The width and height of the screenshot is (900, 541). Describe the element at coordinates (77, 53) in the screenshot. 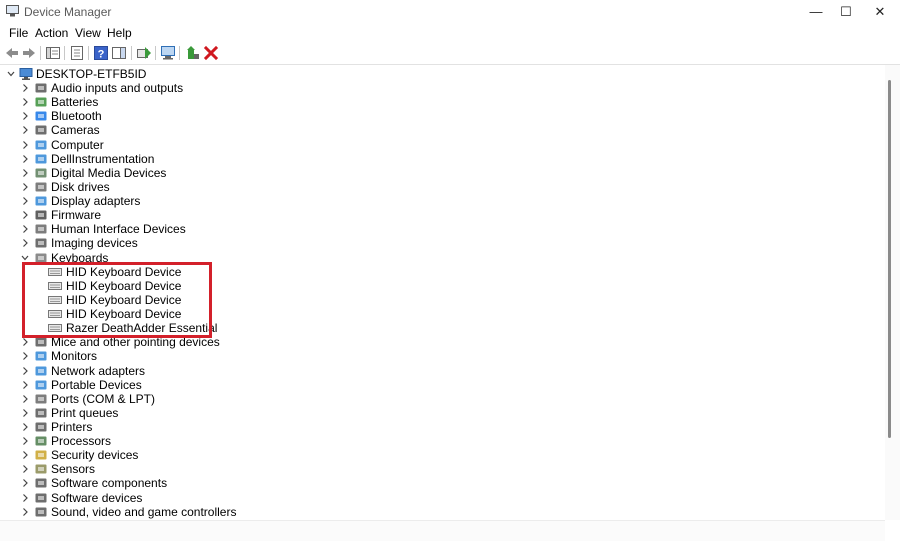

I see `properties-icon` at that location.